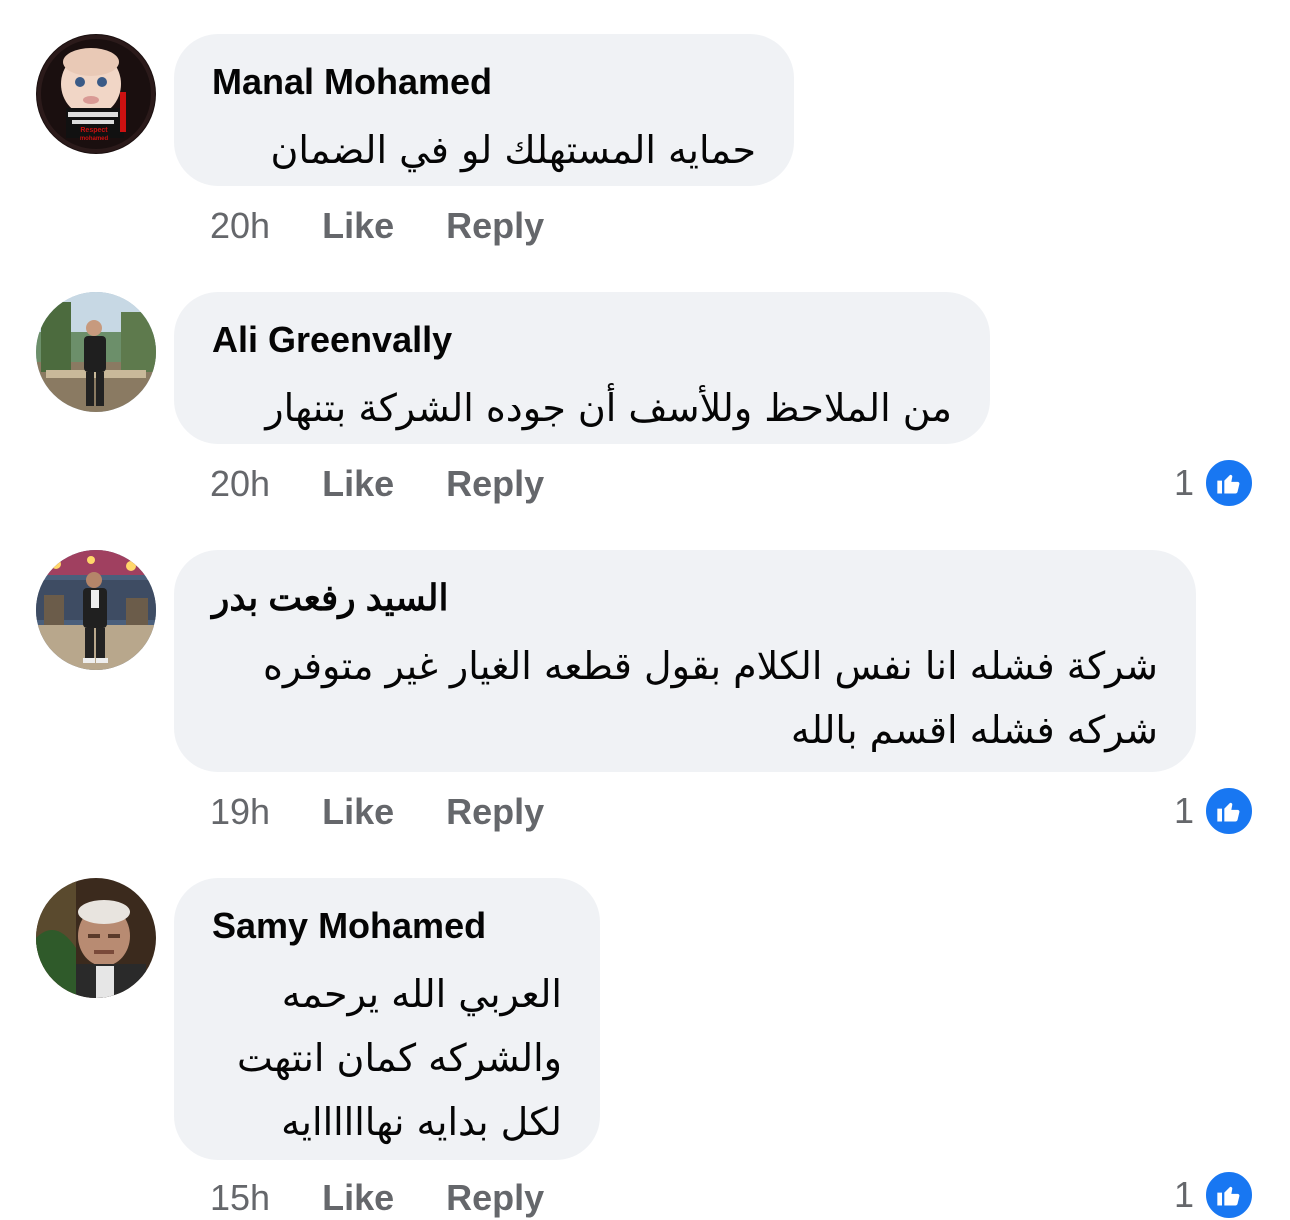 This screenshot has height=1220, width=1290. Describe the element at coordinates (240, 811) in the screenshot. I see `comment-time: 19h` at that location.